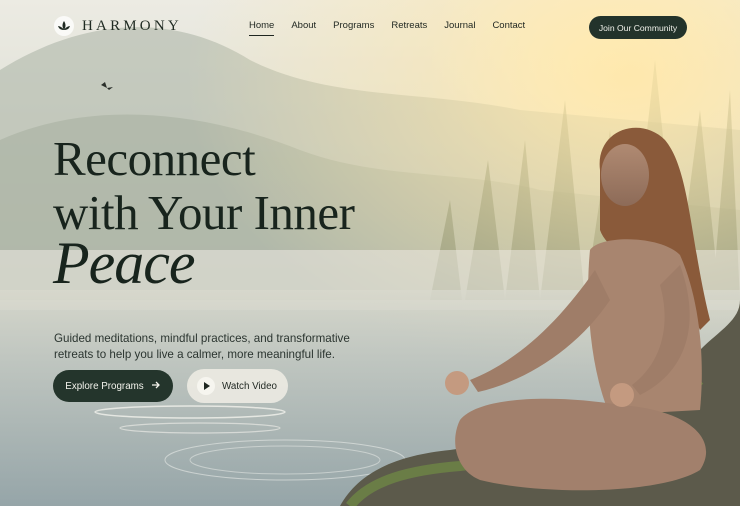  What do you see at coordinates (353, 28) in the screenshot?
I see `nav-item-programs: Programs` at bounding box center [353, 28].